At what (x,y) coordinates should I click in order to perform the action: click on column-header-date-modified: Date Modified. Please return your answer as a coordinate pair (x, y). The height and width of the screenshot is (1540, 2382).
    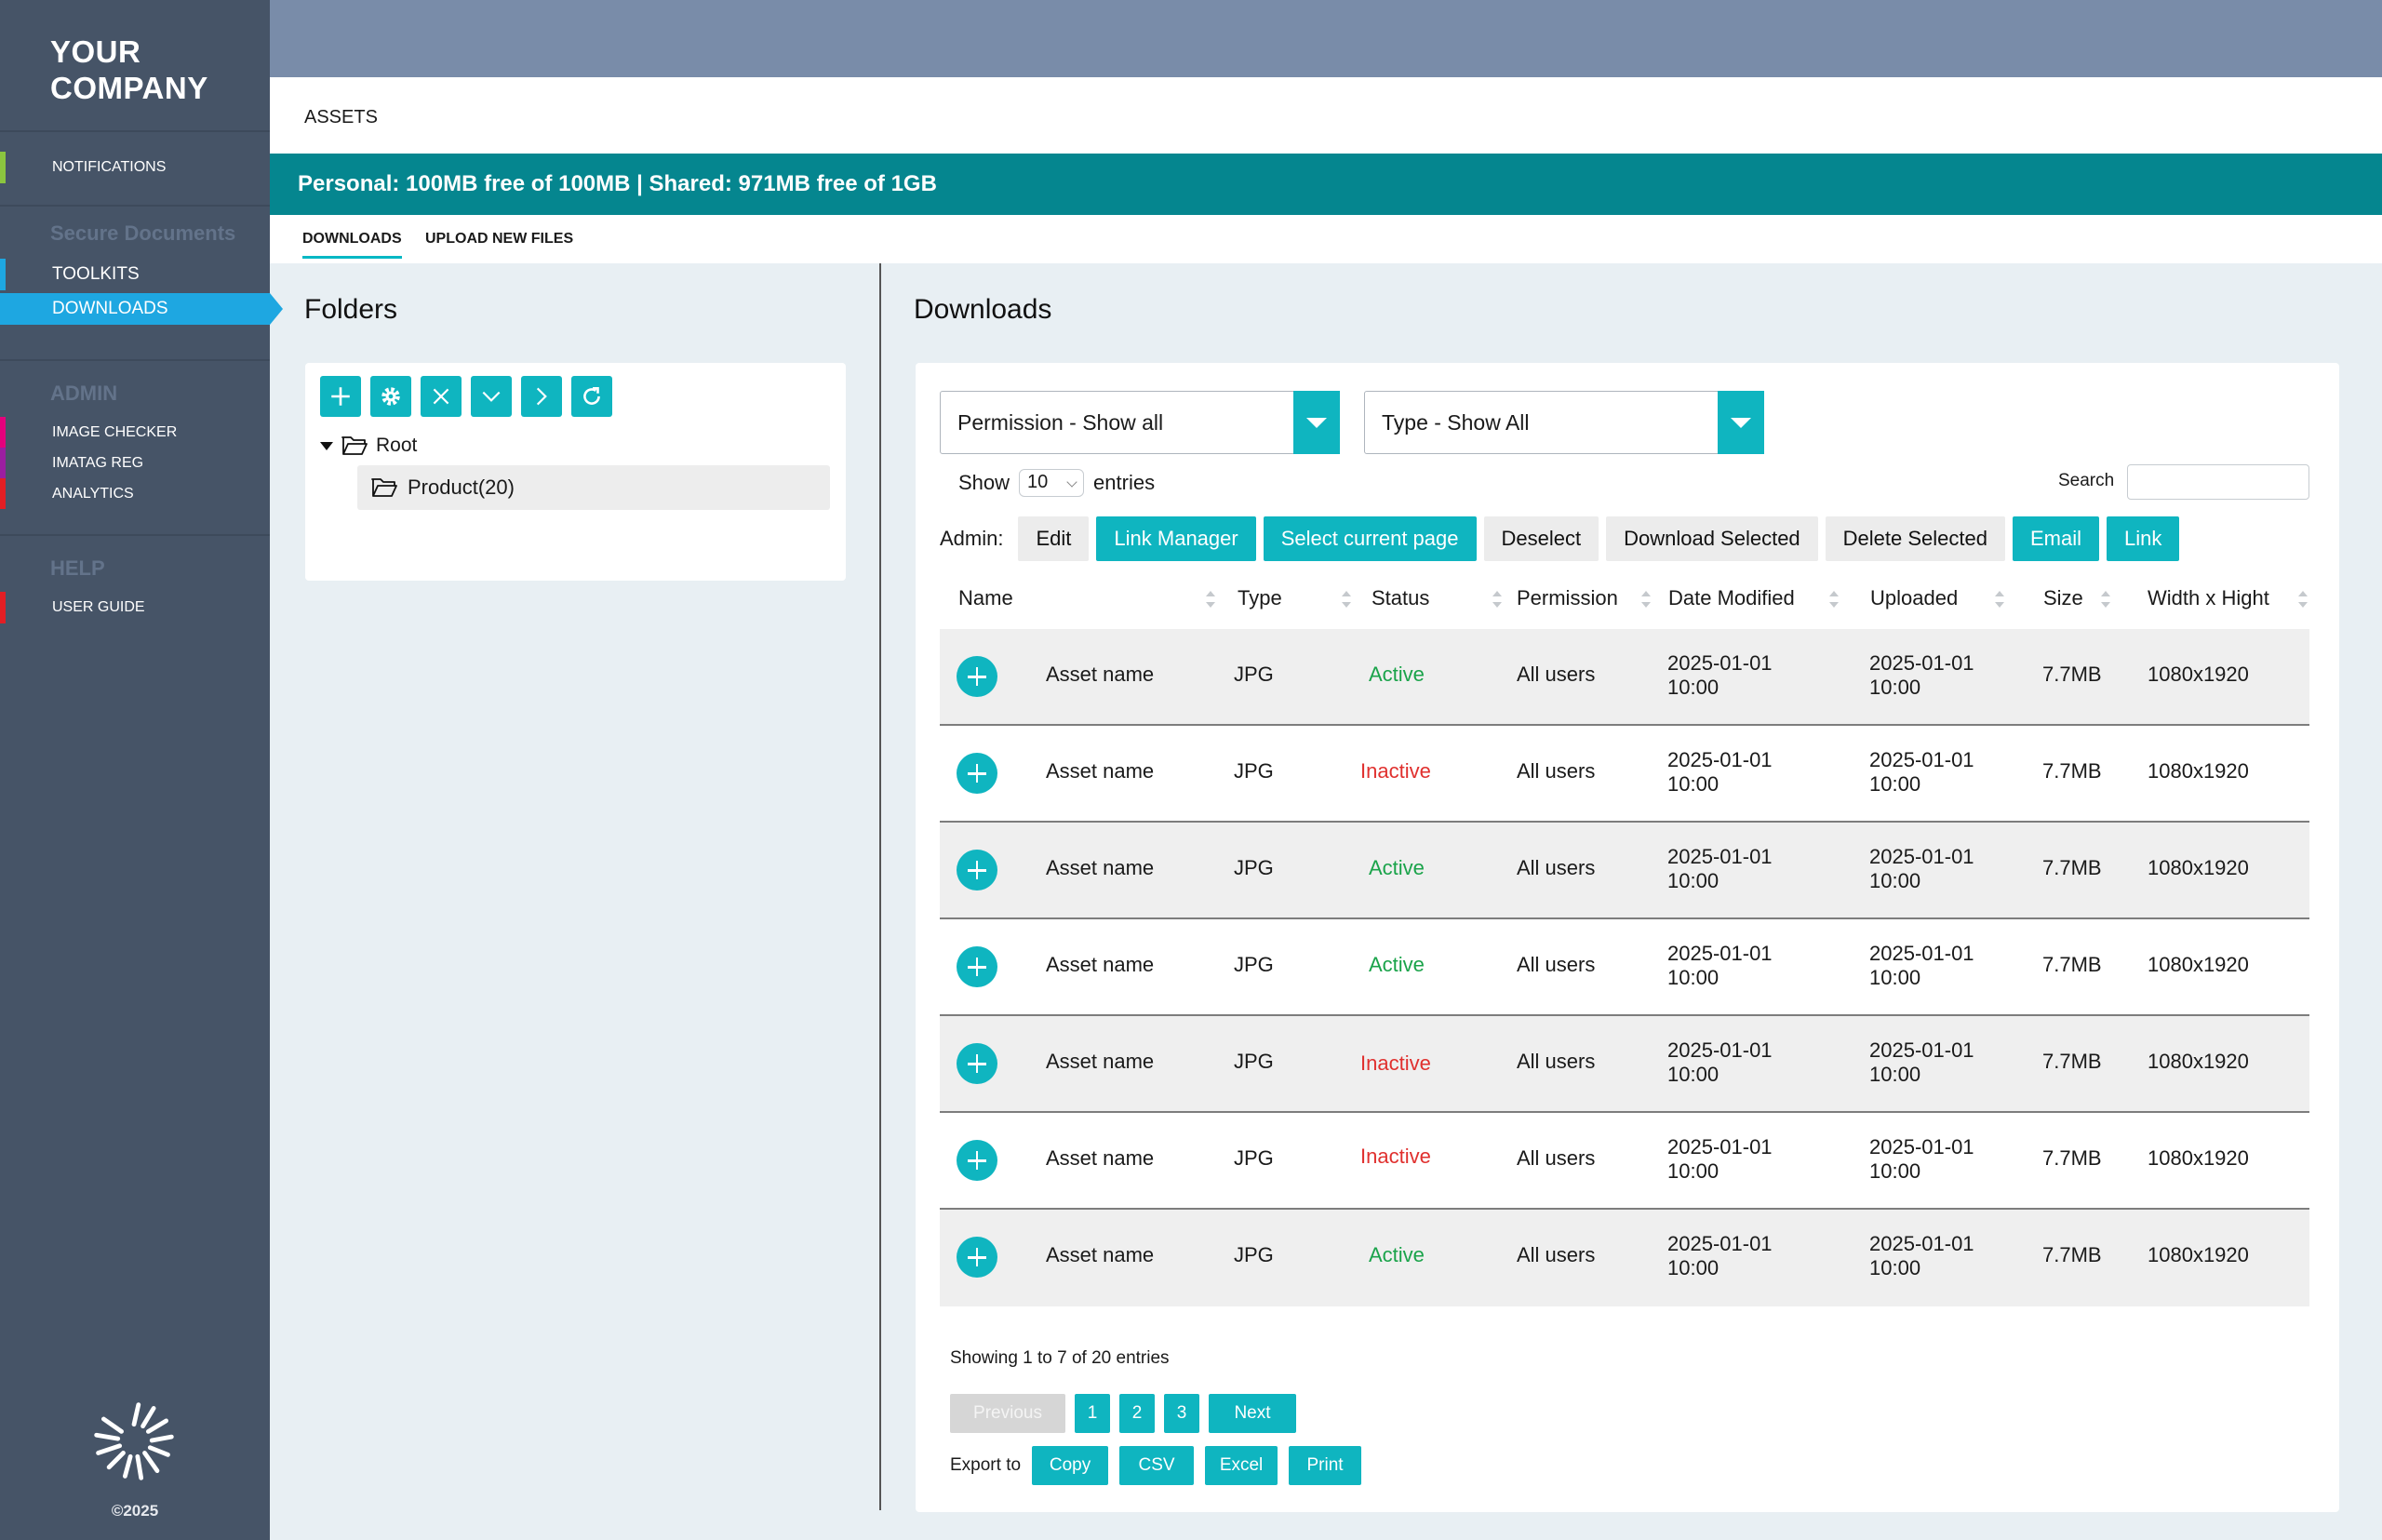
    Looking at the image, I should click on (1731, 599).